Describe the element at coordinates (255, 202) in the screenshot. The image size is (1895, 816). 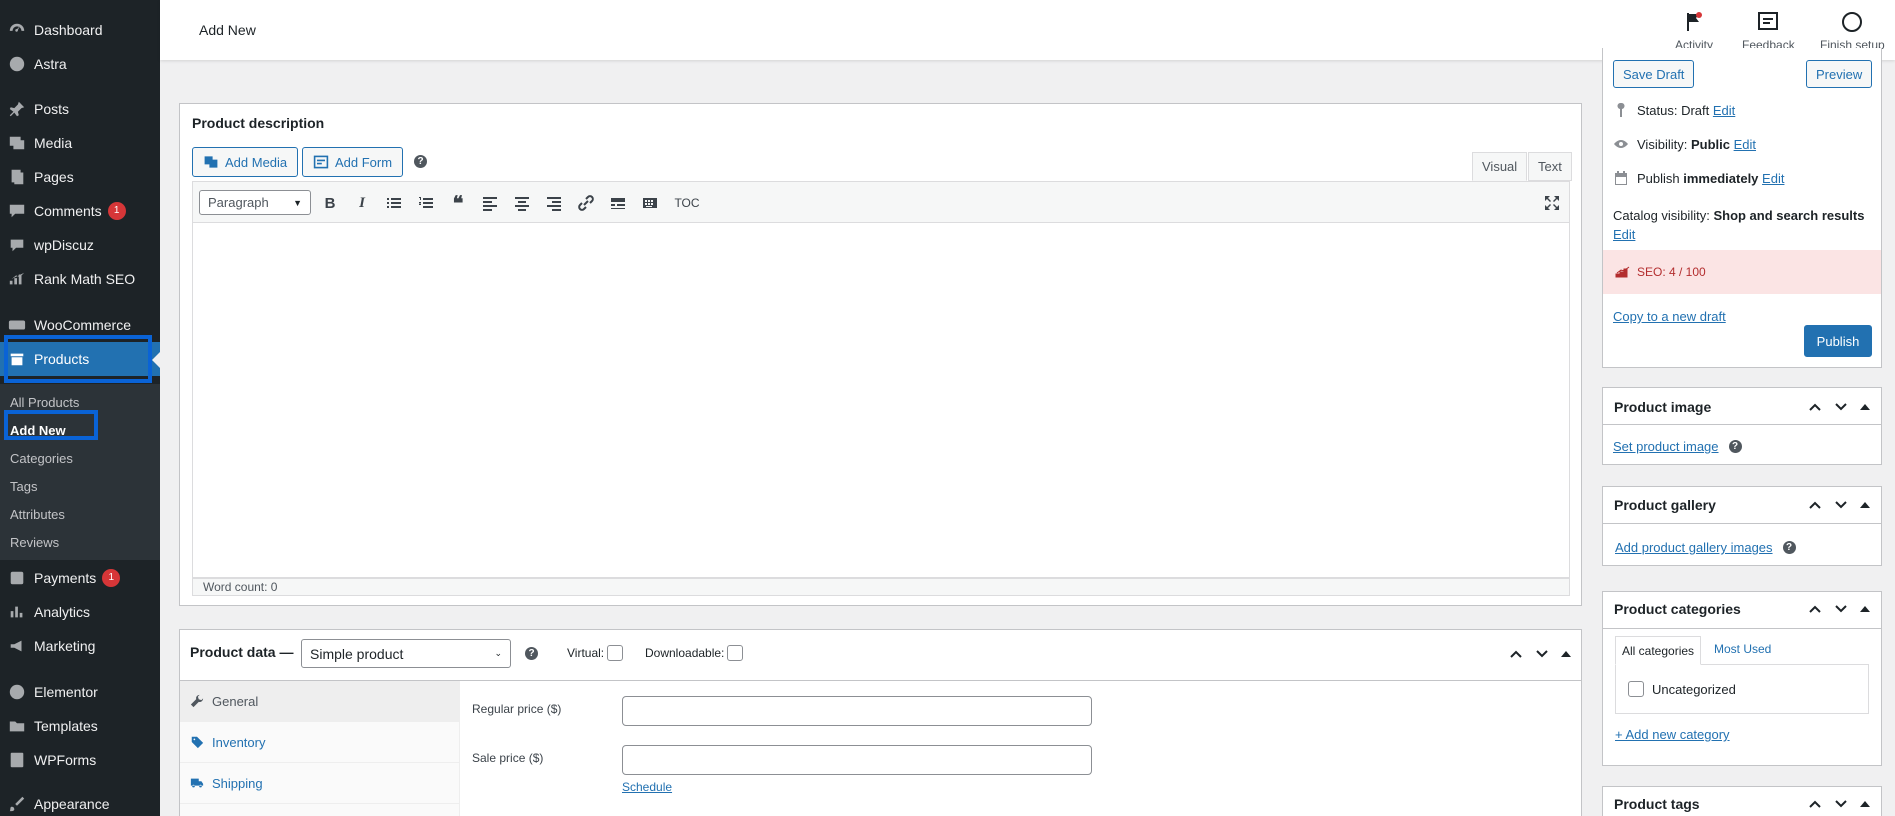
I see `format-select: Paragraph ▼` at that location.